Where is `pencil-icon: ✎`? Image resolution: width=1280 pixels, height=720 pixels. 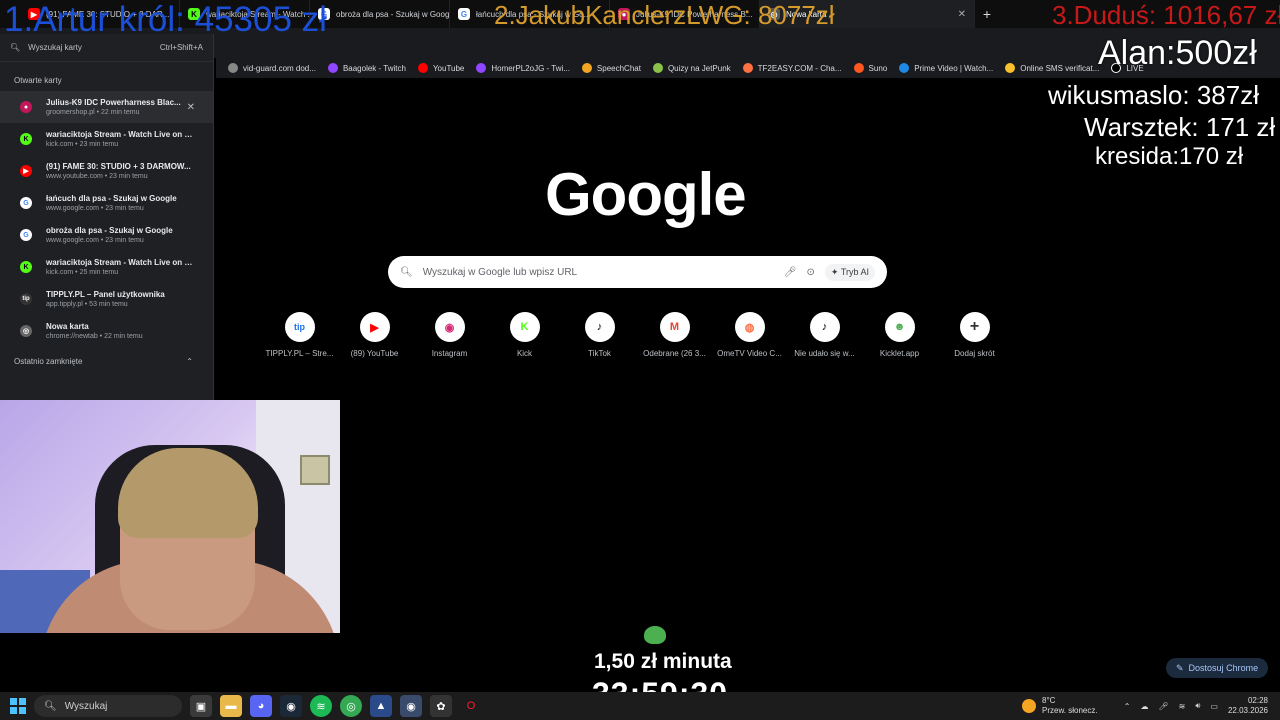
pencil-icon: ✎ is located at coordinates (1180, 667).